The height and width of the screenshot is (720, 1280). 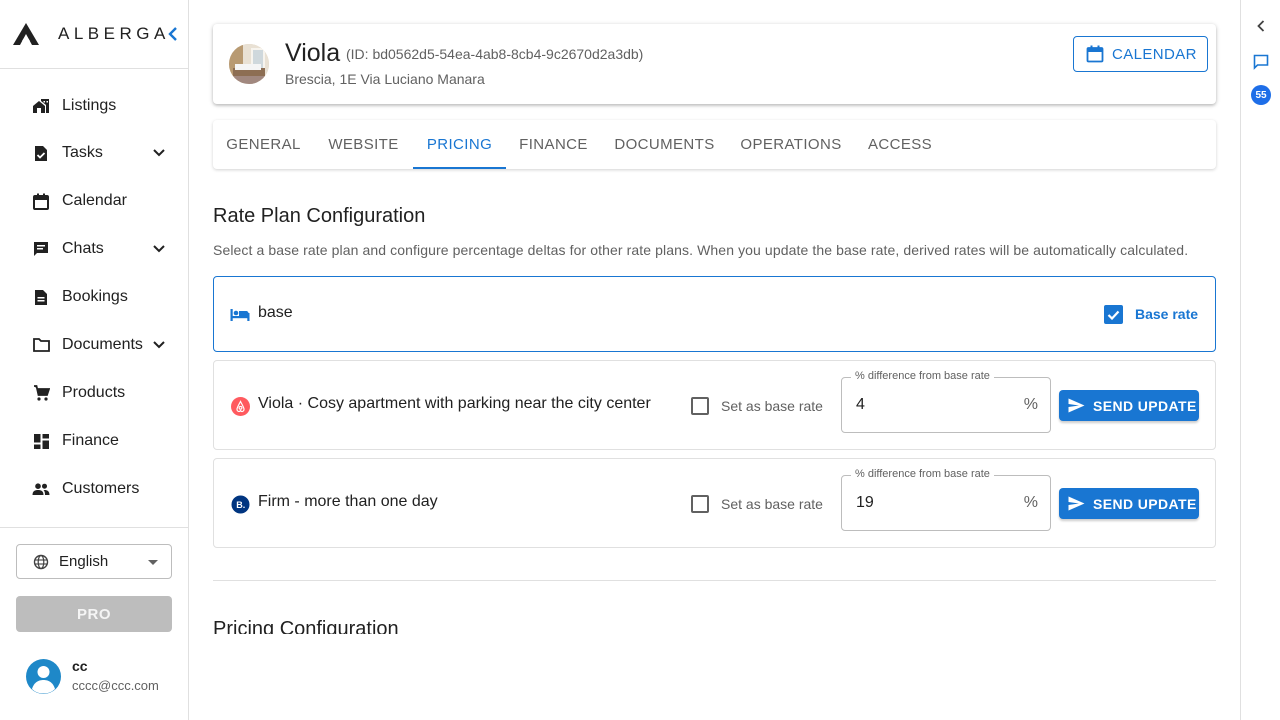 I want to click on sidebar-item-chats: Chats, so click(x=94, y=249).